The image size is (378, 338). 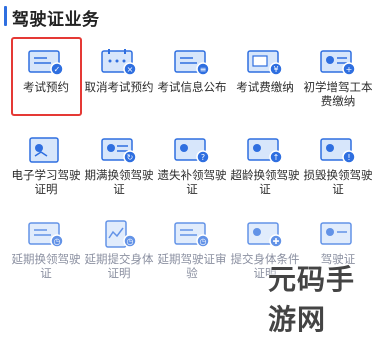 I want to click on selected-highlight, so click(x=46, y=76).